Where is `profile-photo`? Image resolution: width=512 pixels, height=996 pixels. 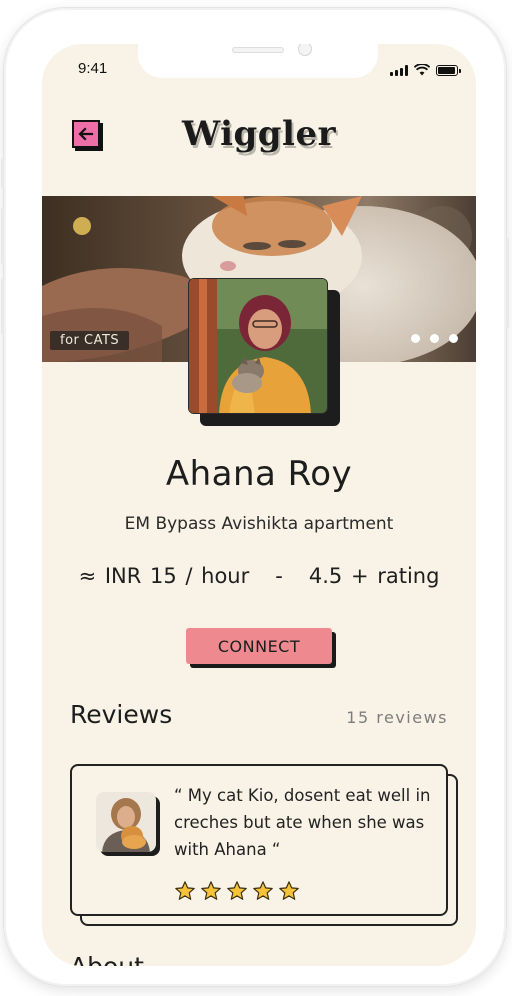
profile-photo is located at coordinates (258, 346).